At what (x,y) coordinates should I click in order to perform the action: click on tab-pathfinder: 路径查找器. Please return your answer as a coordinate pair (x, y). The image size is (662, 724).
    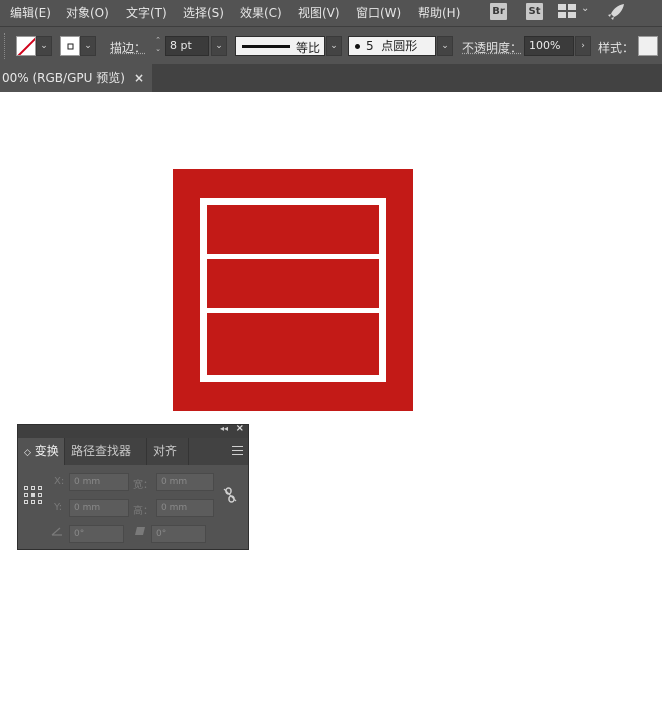
    Looking at the image, I should click on (106, 451).